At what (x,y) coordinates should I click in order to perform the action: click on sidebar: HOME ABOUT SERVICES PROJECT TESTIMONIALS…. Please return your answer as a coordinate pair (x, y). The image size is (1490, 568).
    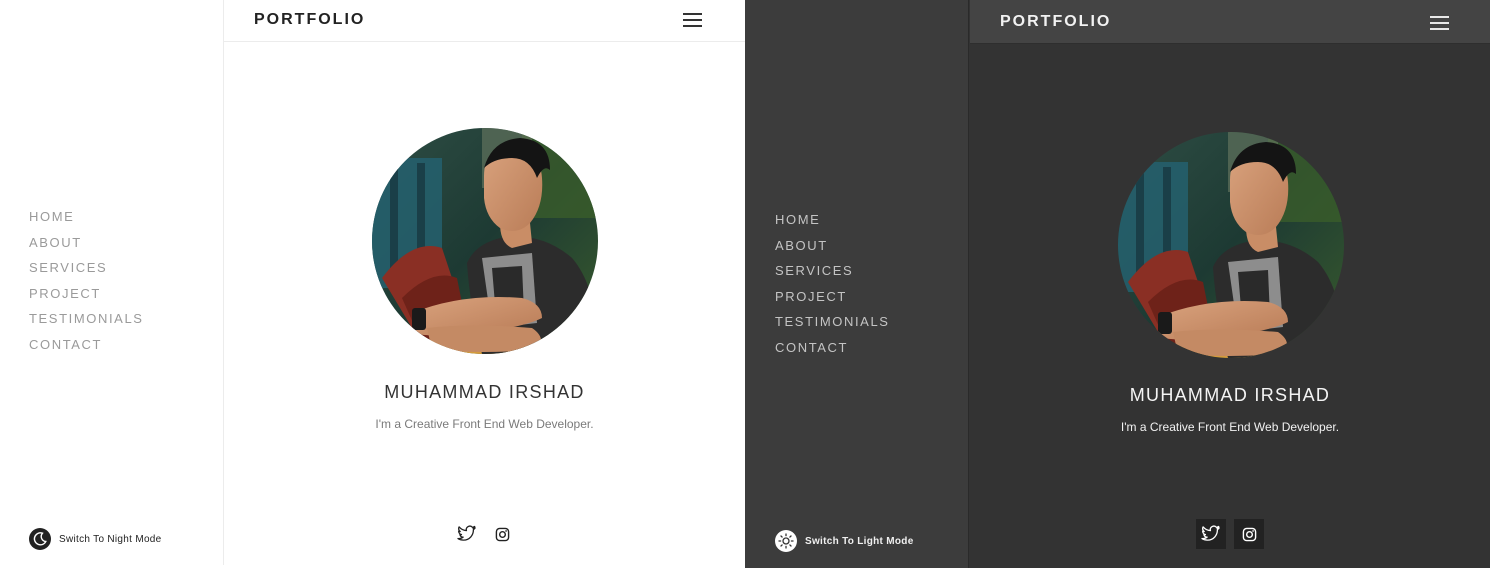
    Looking at the image, I should click on (112, 282).